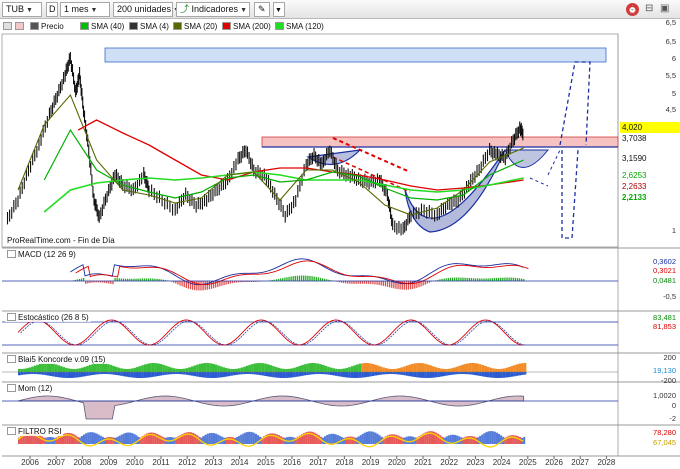  What do you see at coordinates (30, 388) in the screenshot?
I see `panel-title-mom: Mom (12)` at bounding box center [30, 388].